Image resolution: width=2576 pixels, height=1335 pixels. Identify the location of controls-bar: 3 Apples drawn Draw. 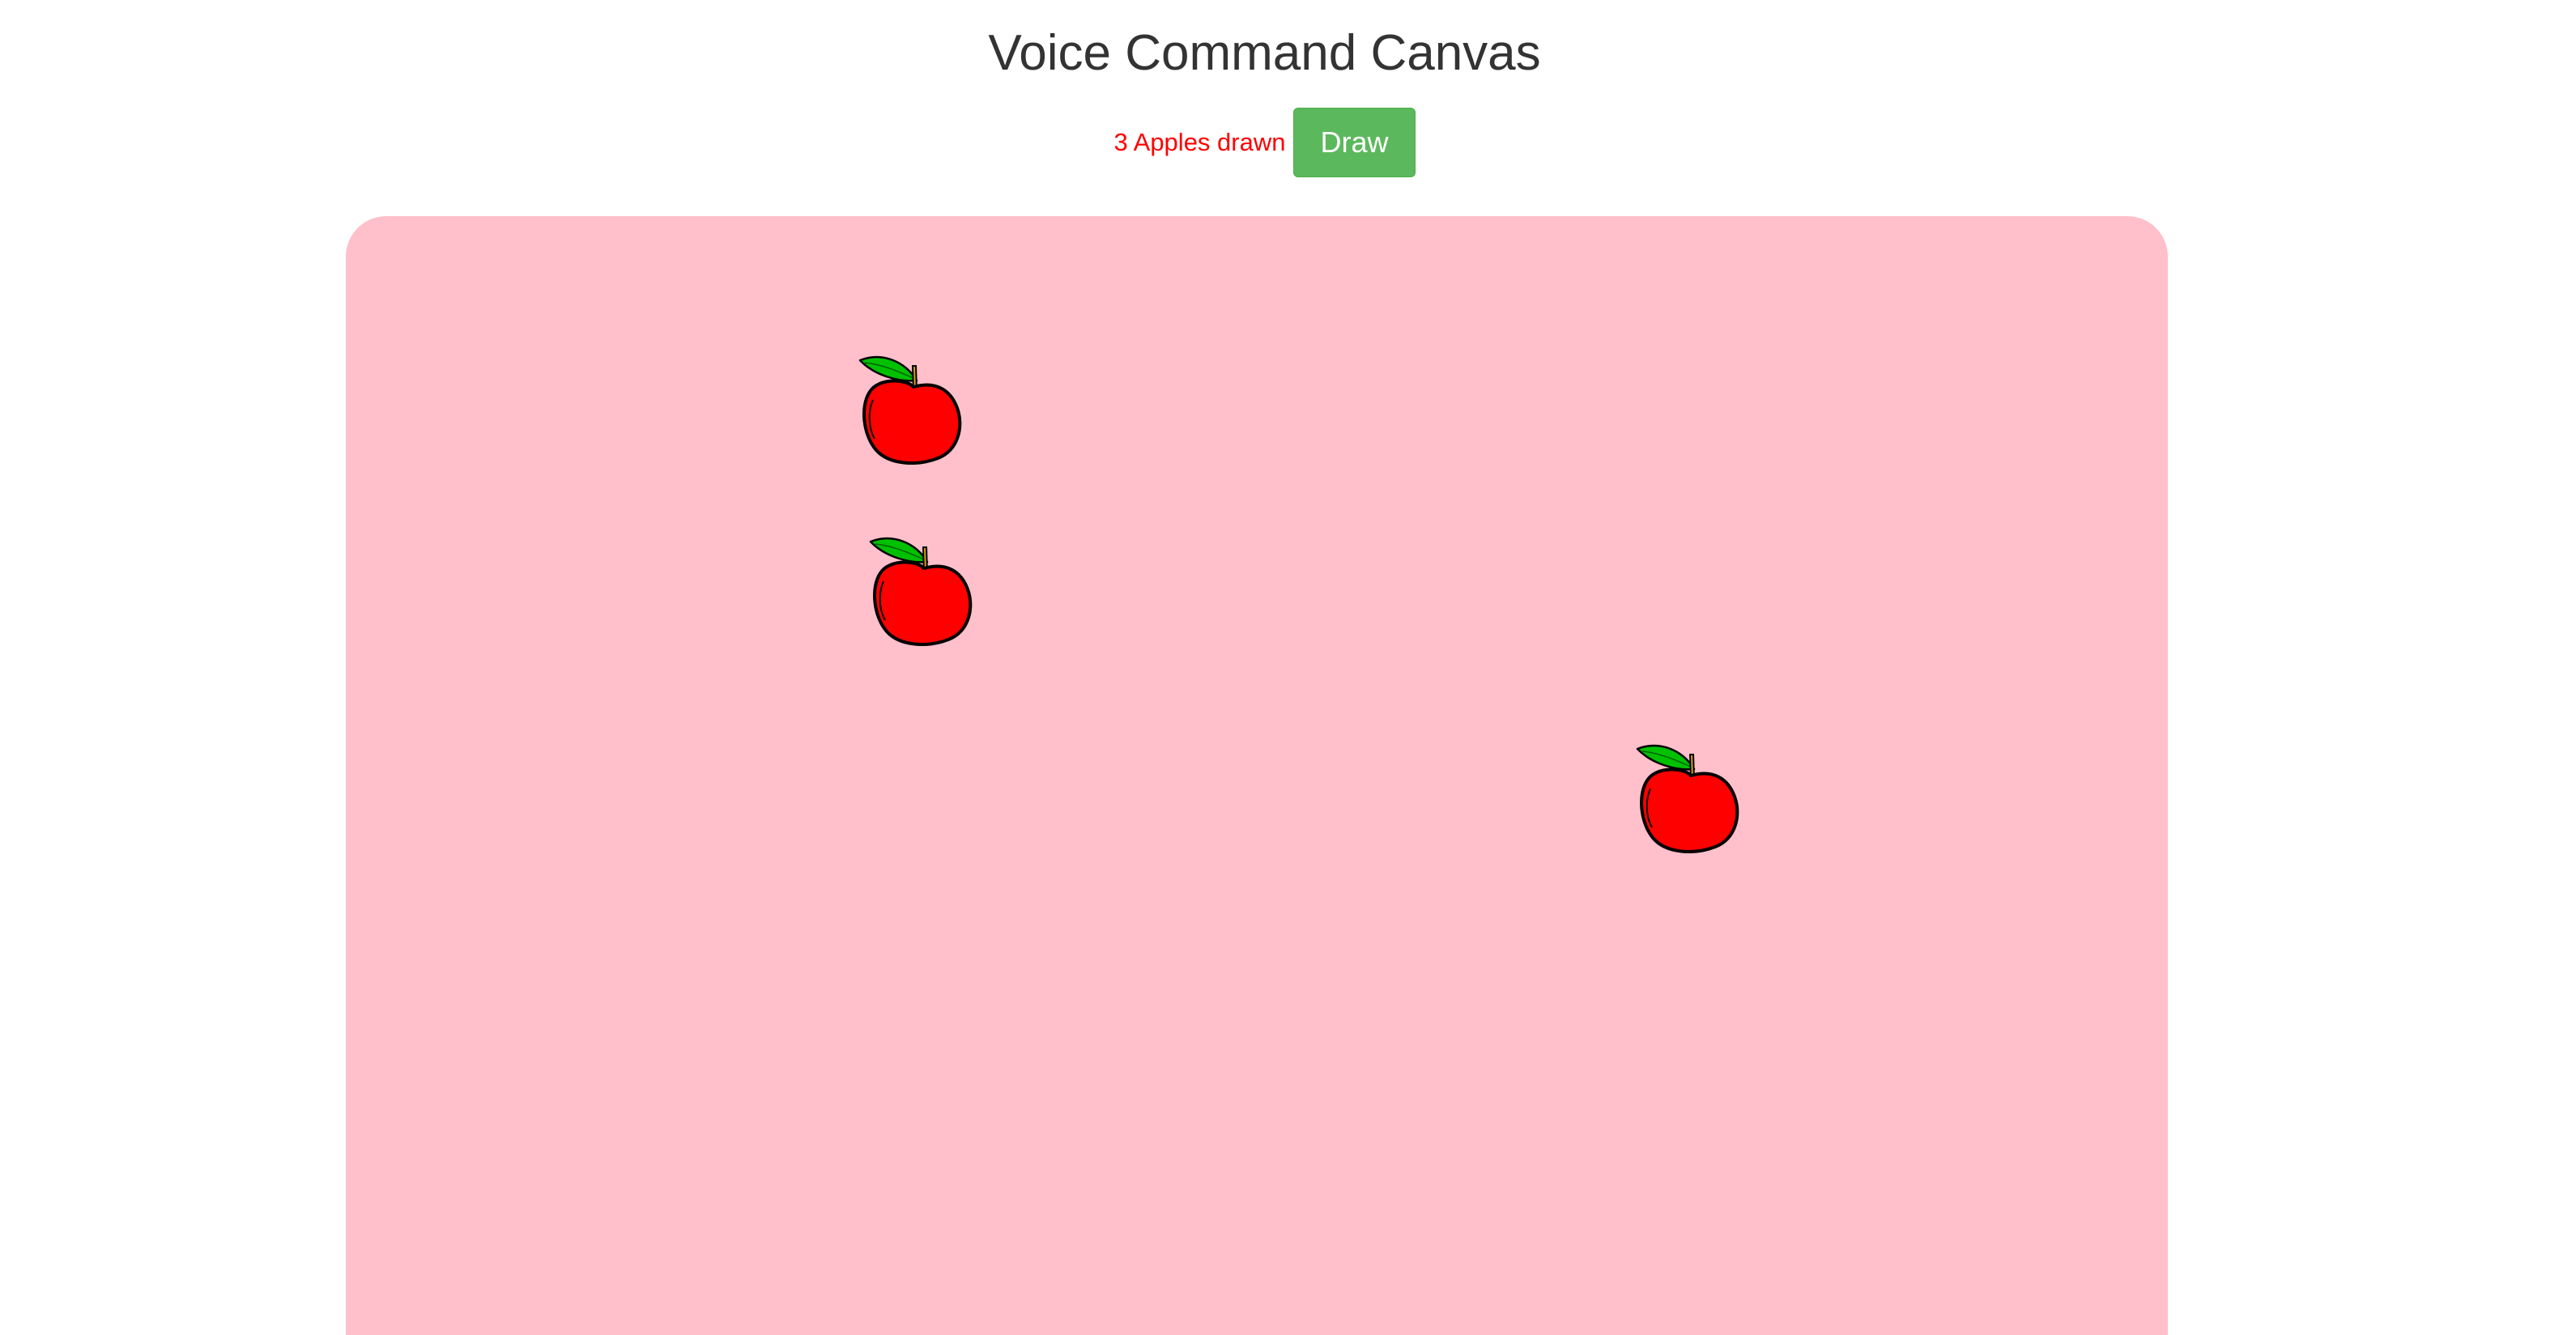
(1264, 142).